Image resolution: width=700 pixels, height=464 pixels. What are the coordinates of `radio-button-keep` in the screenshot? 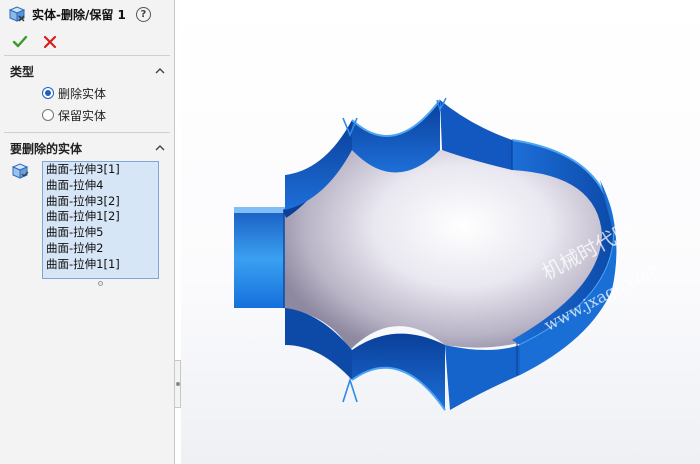 It's located at (48, 115).